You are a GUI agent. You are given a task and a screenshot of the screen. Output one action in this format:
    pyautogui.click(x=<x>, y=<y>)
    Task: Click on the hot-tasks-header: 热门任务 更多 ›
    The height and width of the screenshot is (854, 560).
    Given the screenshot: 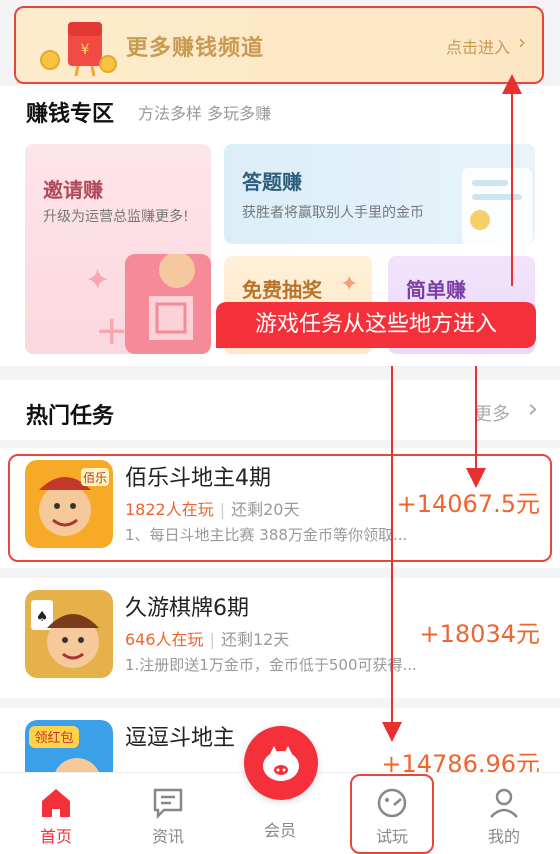 What is the action you would take?
    pyautogui.click(x=280, y=410)
    